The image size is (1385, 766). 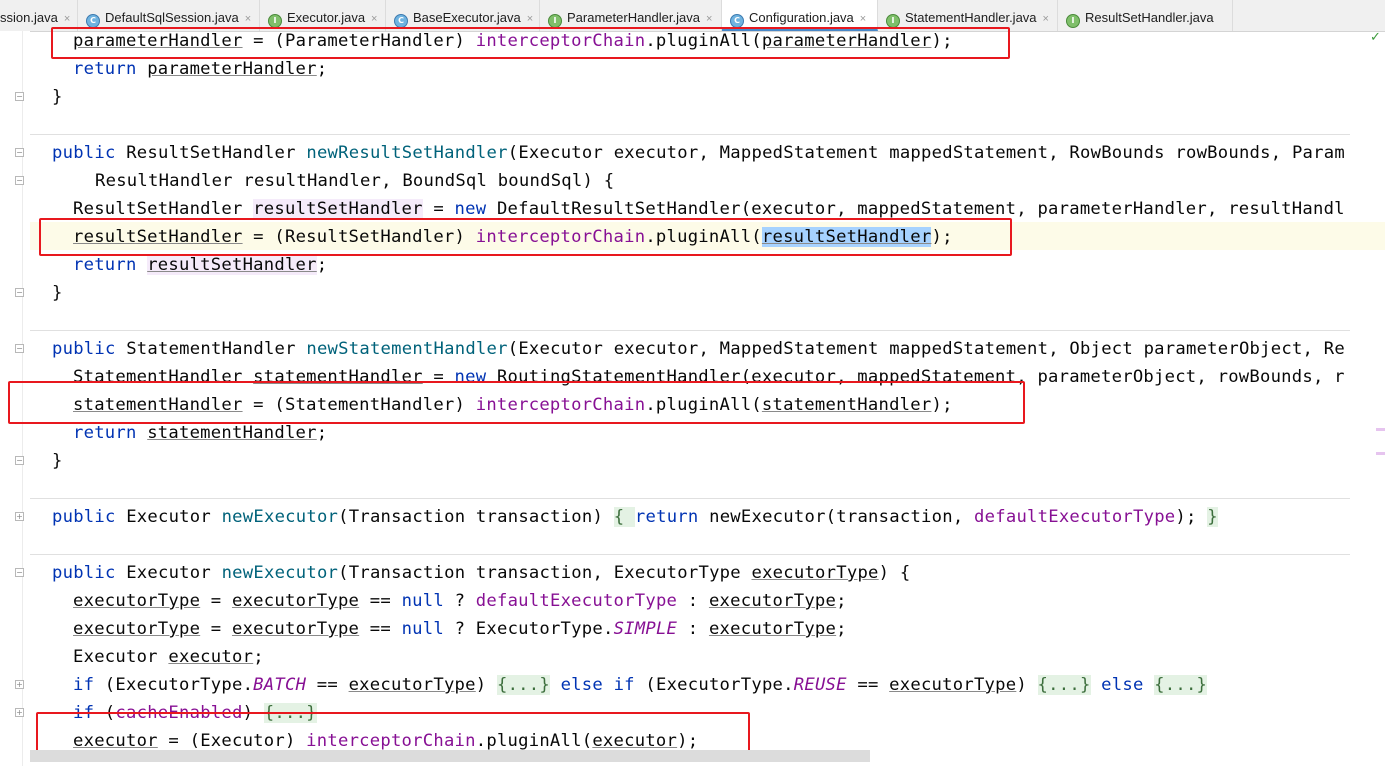 I want to click on tab-resultsethandler: I ResultSetHandler.java, so click(x=1145, y=15).